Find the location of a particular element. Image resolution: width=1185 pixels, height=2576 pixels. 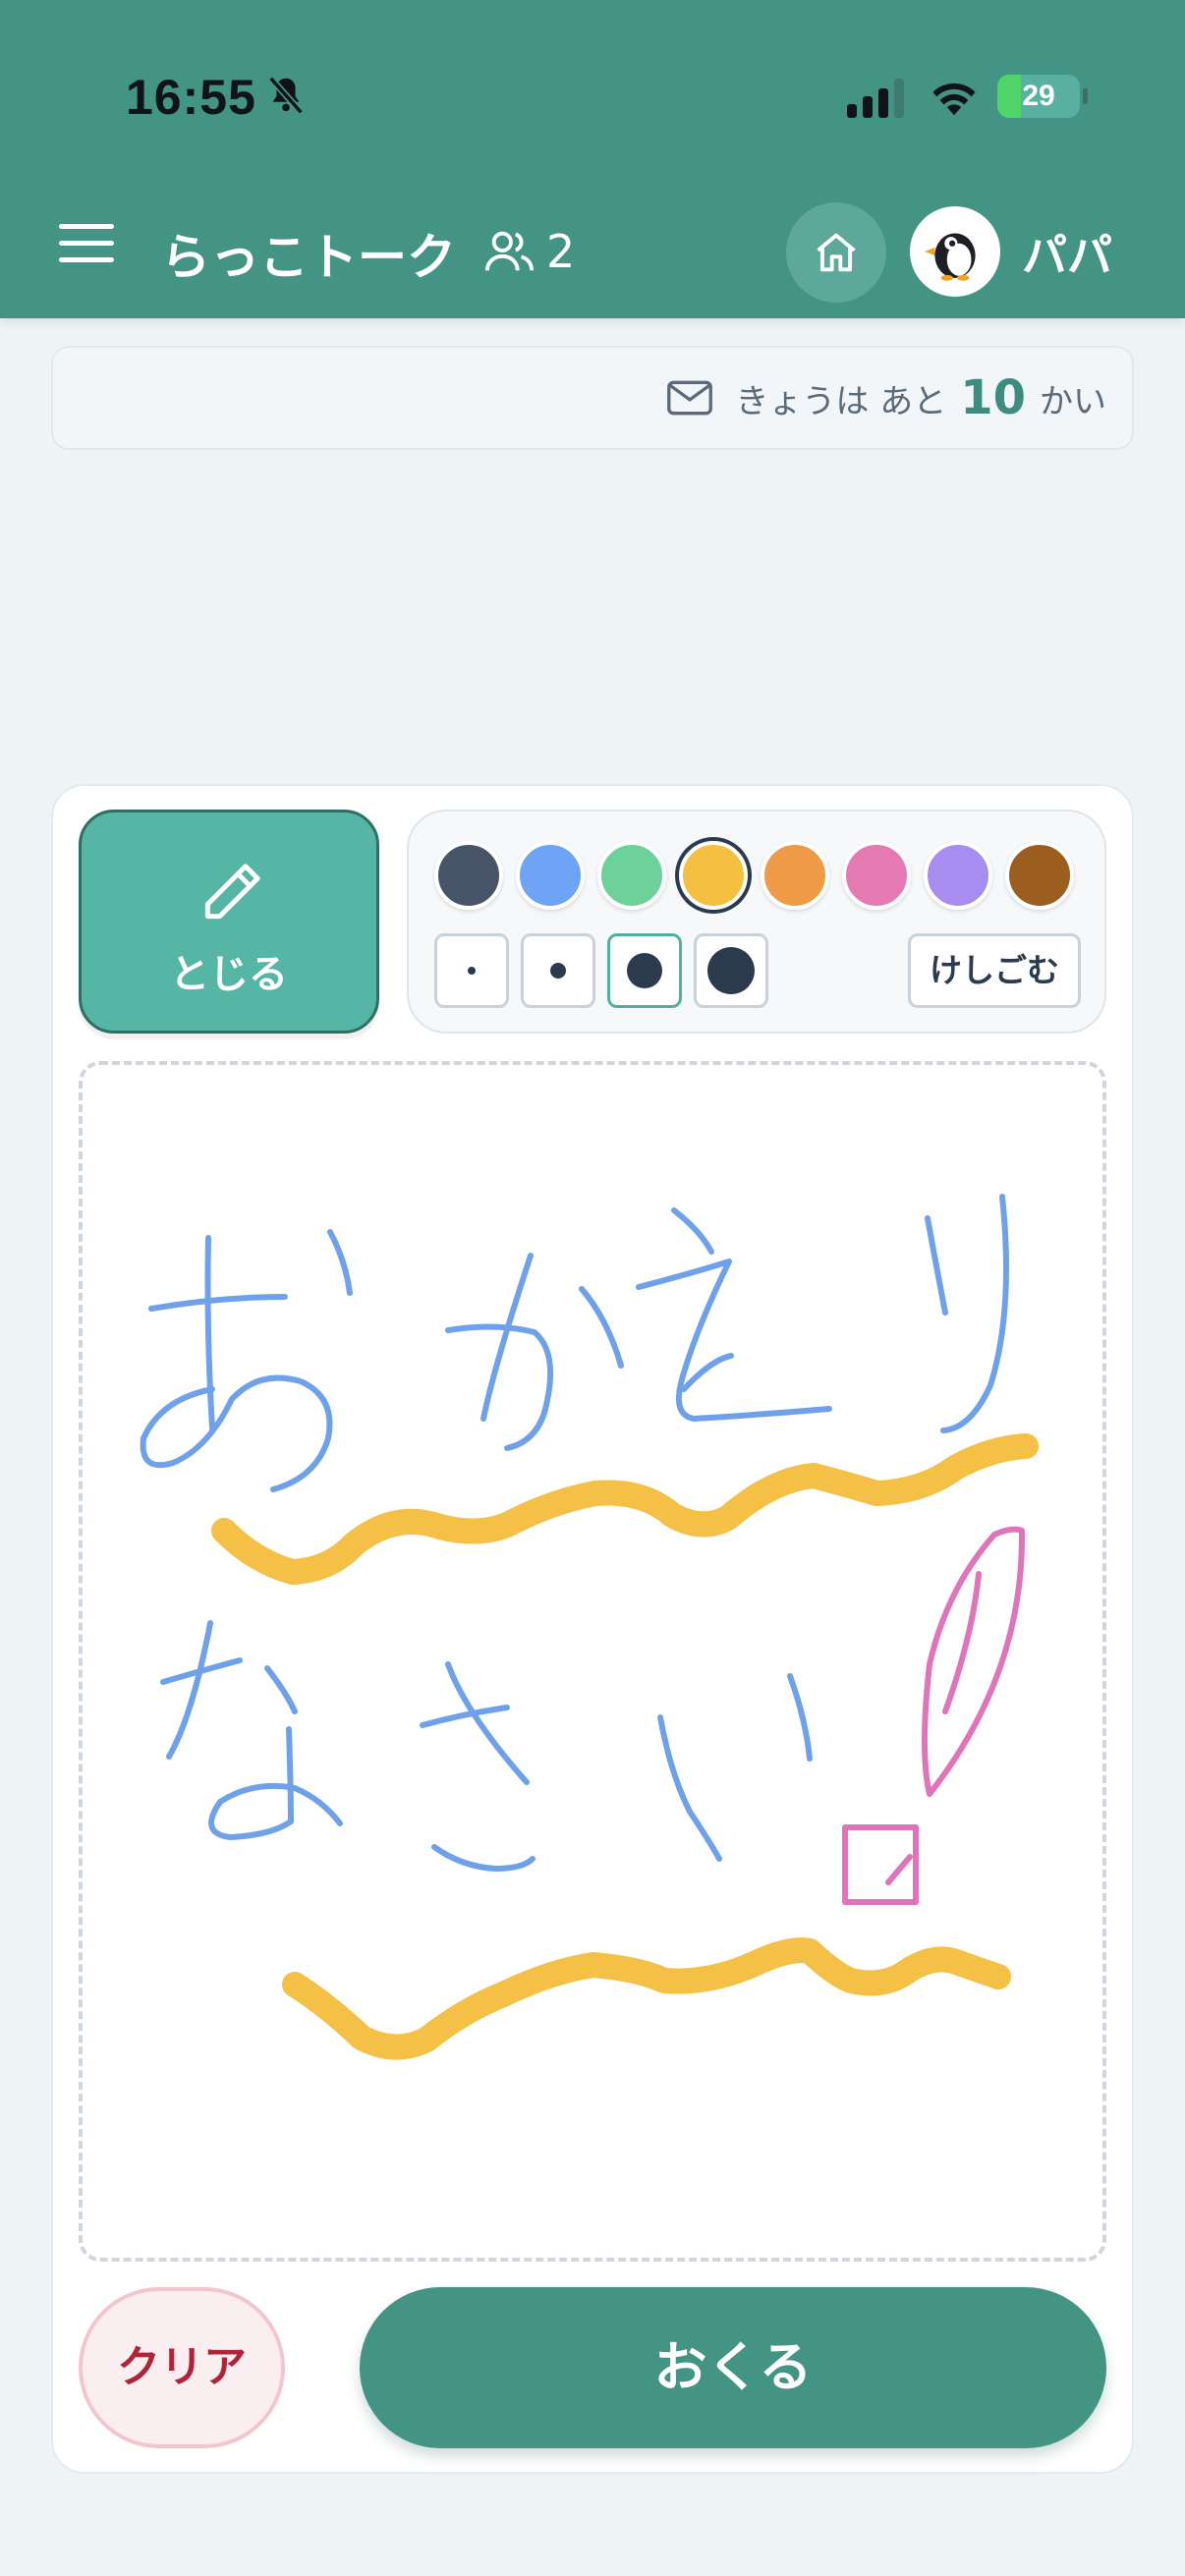

handwritten-o is located at coordinates (247, 1360).